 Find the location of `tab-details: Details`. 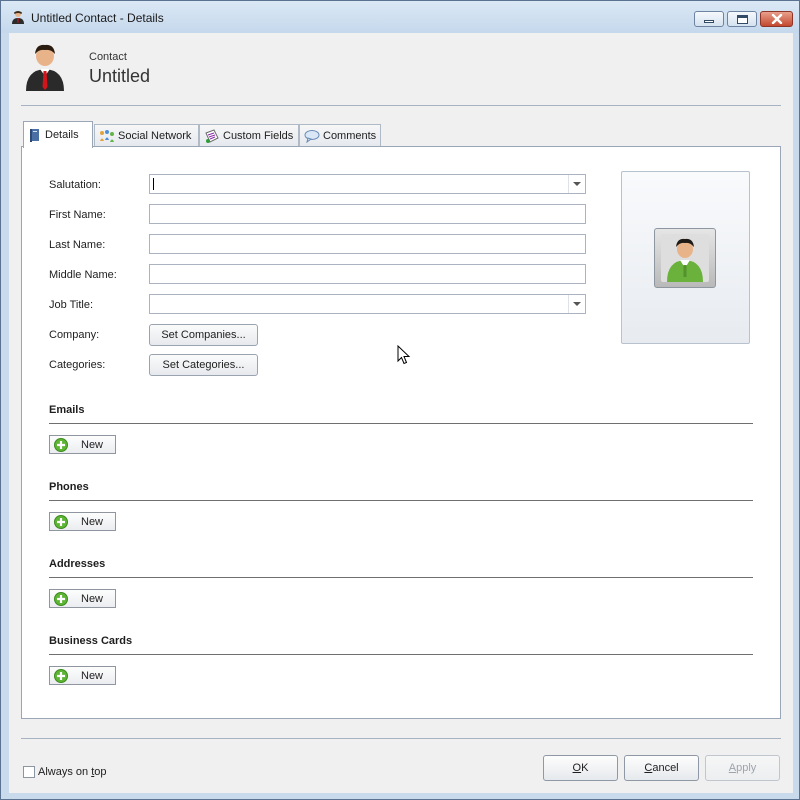

tab-details: Details is located at coordinates (58, 134).